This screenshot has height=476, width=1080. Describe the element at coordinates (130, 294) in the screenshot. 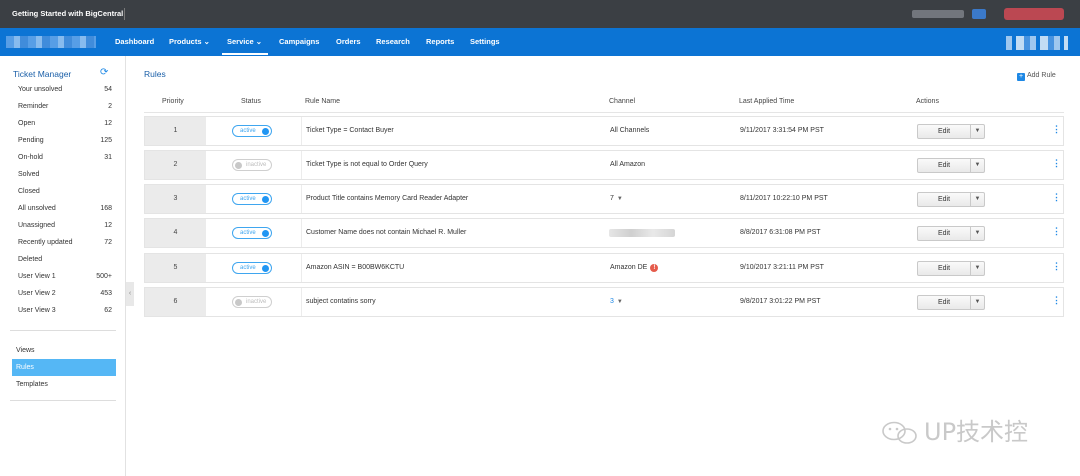

I see `collapse-sidebar-handle: ‹` at that location.